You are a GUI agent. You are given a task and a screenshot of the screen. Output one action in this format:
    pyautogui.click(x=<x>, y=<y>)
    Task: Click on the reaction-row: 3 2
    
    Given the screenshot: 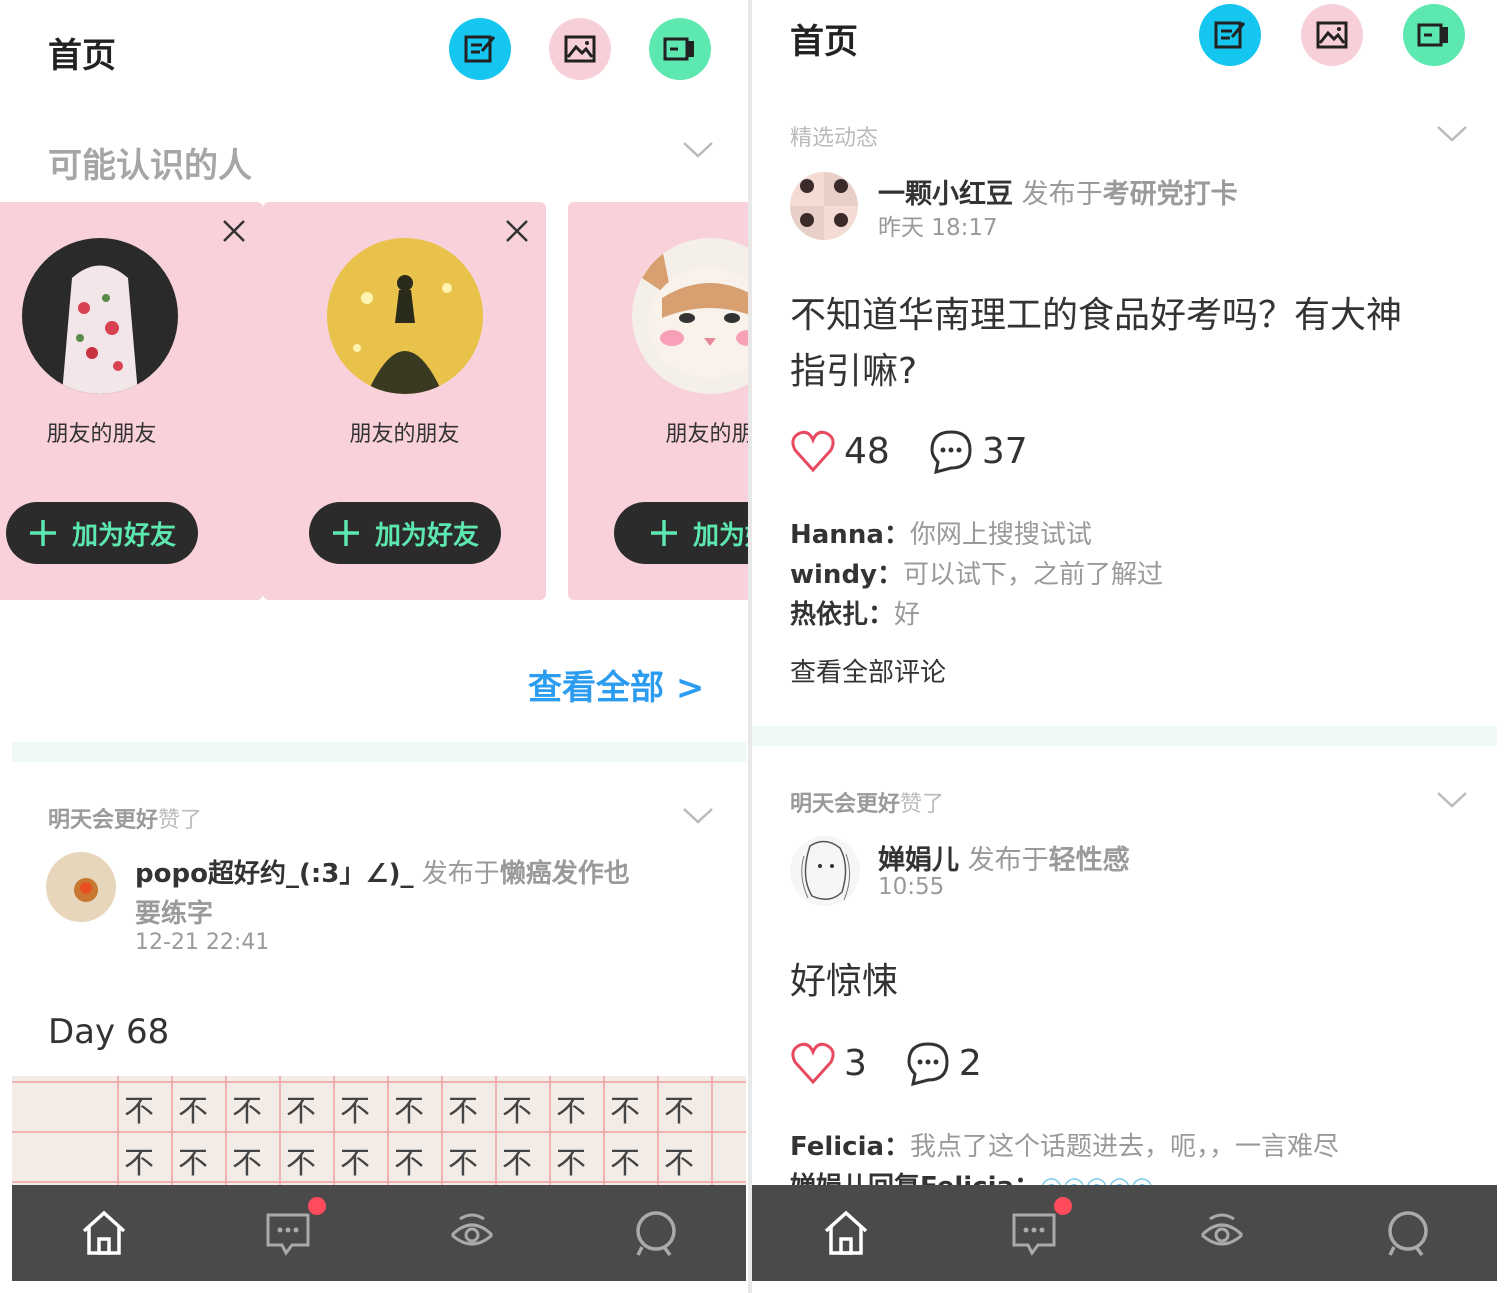 What is the action you would take?
    pyautogui.click(x=886, y=1063)
    